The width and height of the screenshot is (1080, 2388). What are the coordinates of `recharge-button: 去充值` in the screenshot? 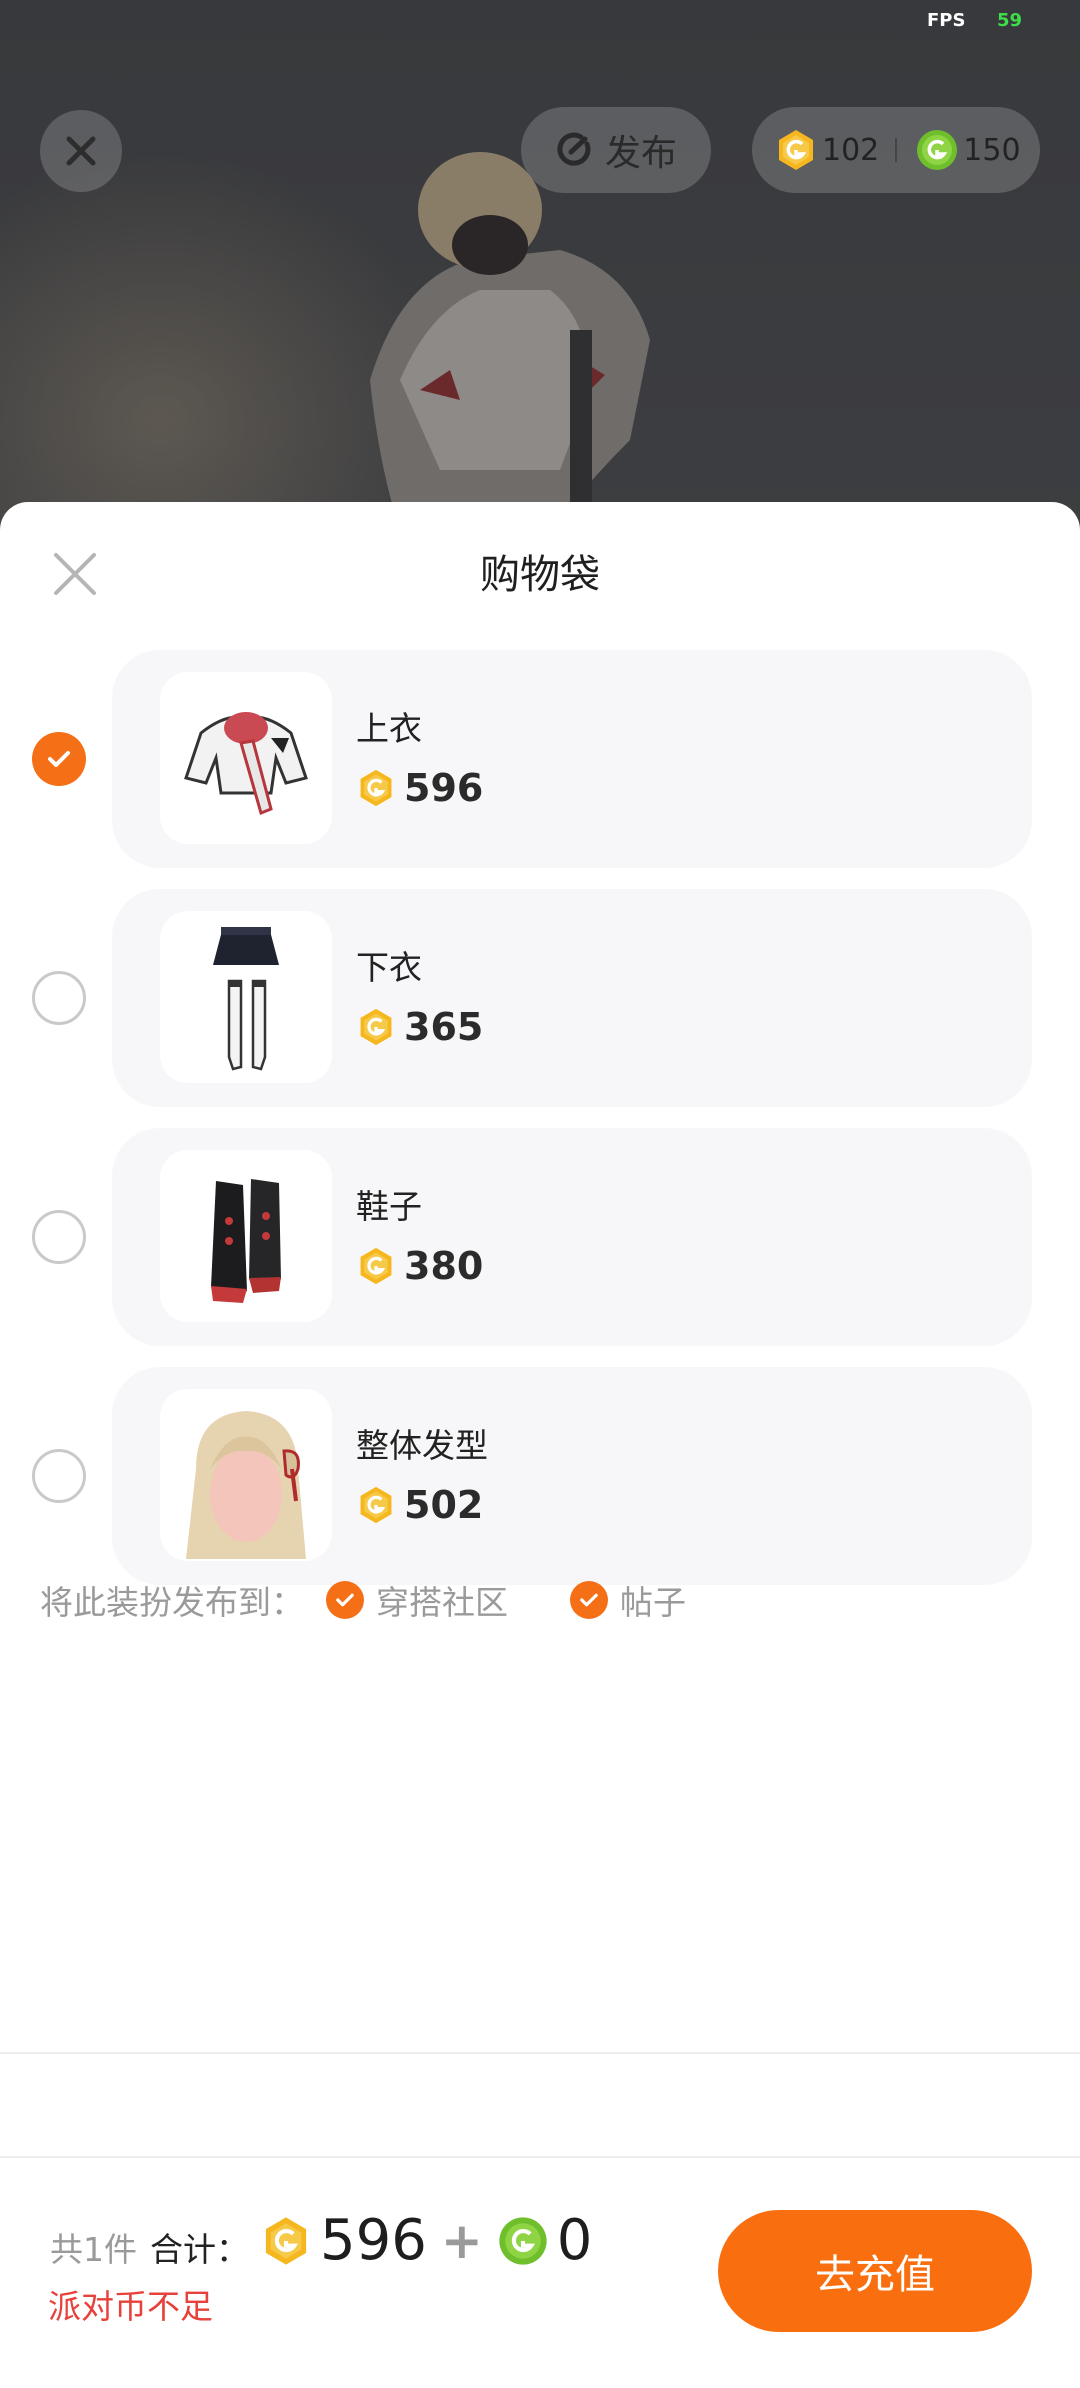 It's located at (875, 2271).